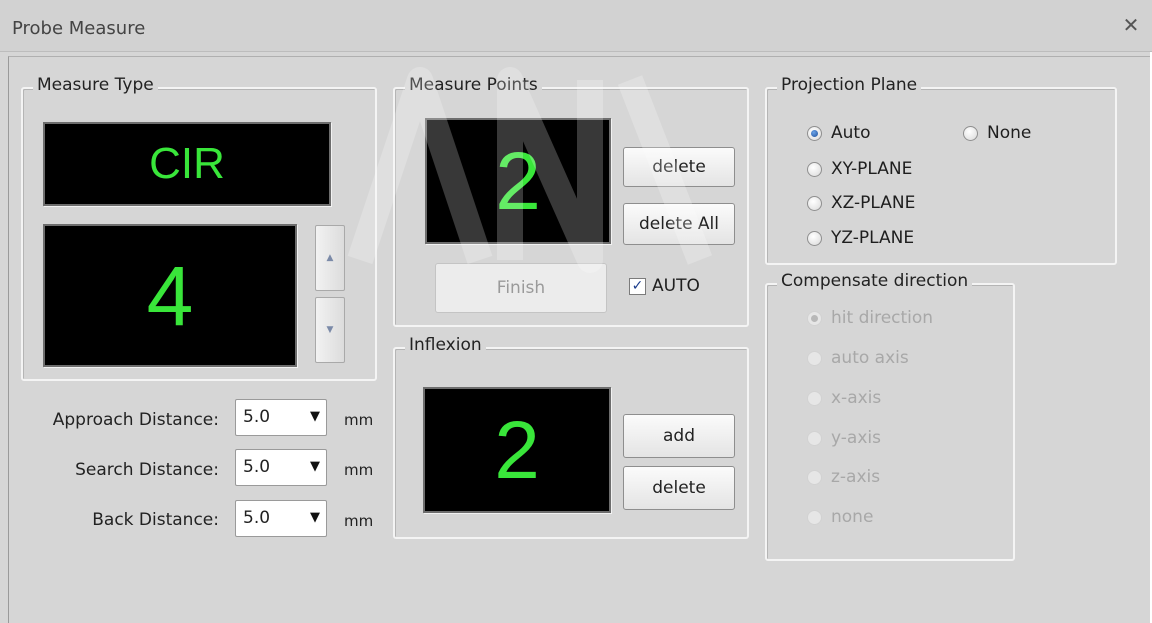 The width and height of the screenshot is (1152, 623). I want to click on radio-none-direction-label: none, so click(852, 517).